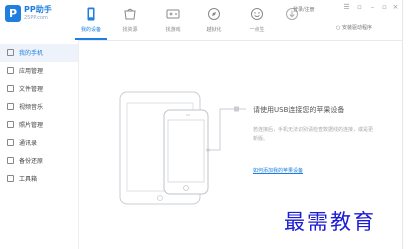 This screenshot has width=410, height=249. What do you see at coordinates (359, 7) in the screenshot?
I see `skin-icon: ▫` at bounding box center [359, 7].